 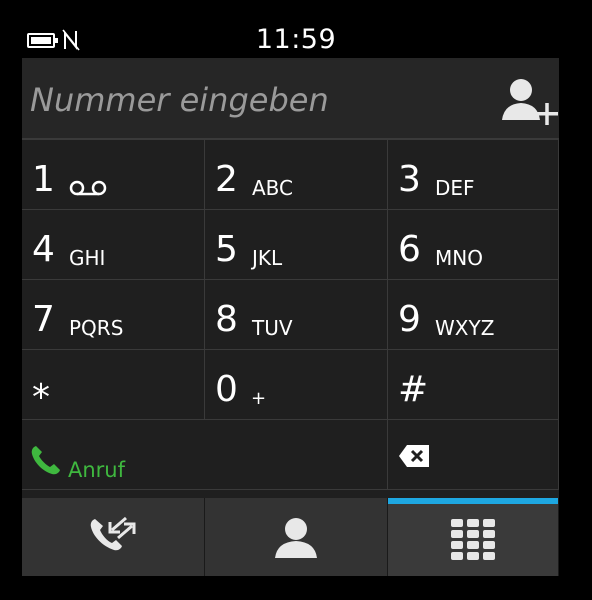 What do you see at coordinates (41, 397) in the screenshot?
I see `key-digit: *` at bounding box center [41, 397].